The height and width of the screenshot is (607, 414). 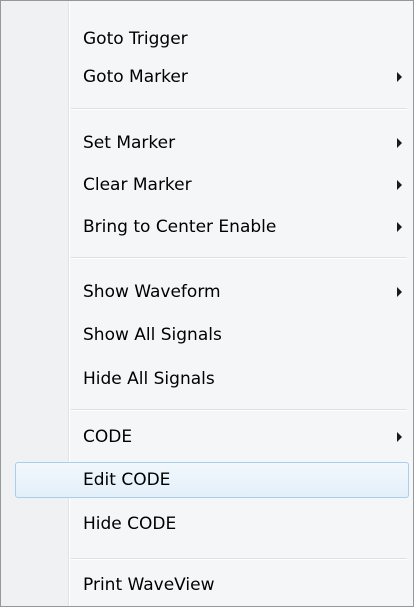 What do you see at coordinates (149, 379) in the screenshot?
I see `menu-item-label: Hide All Signals` at bounding box center [149, 379].